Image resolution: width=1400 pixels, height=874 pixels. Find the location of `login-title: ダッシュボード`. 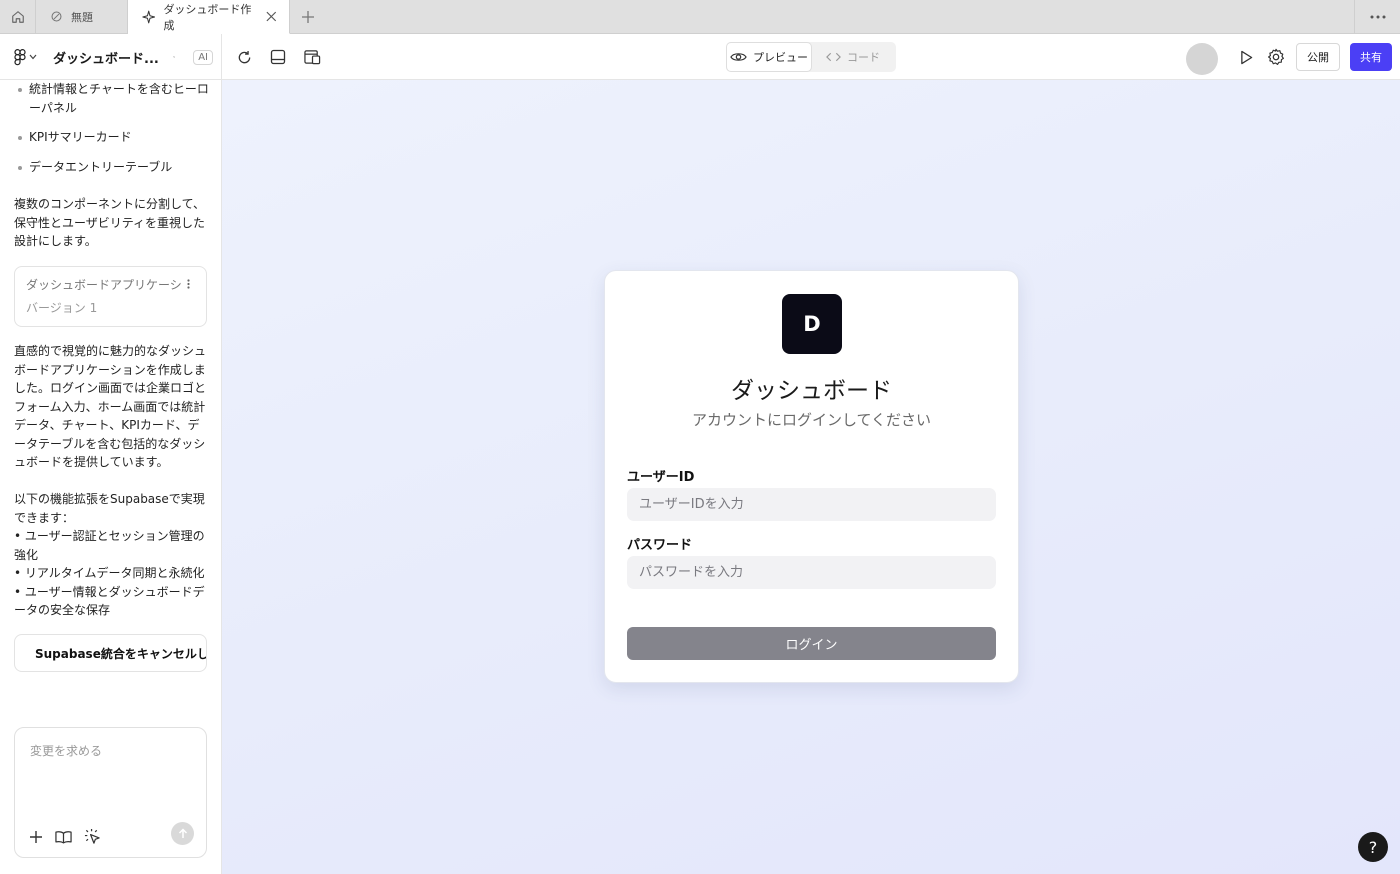

login-title: ダッシュボード is located at coordinates (811, 391).